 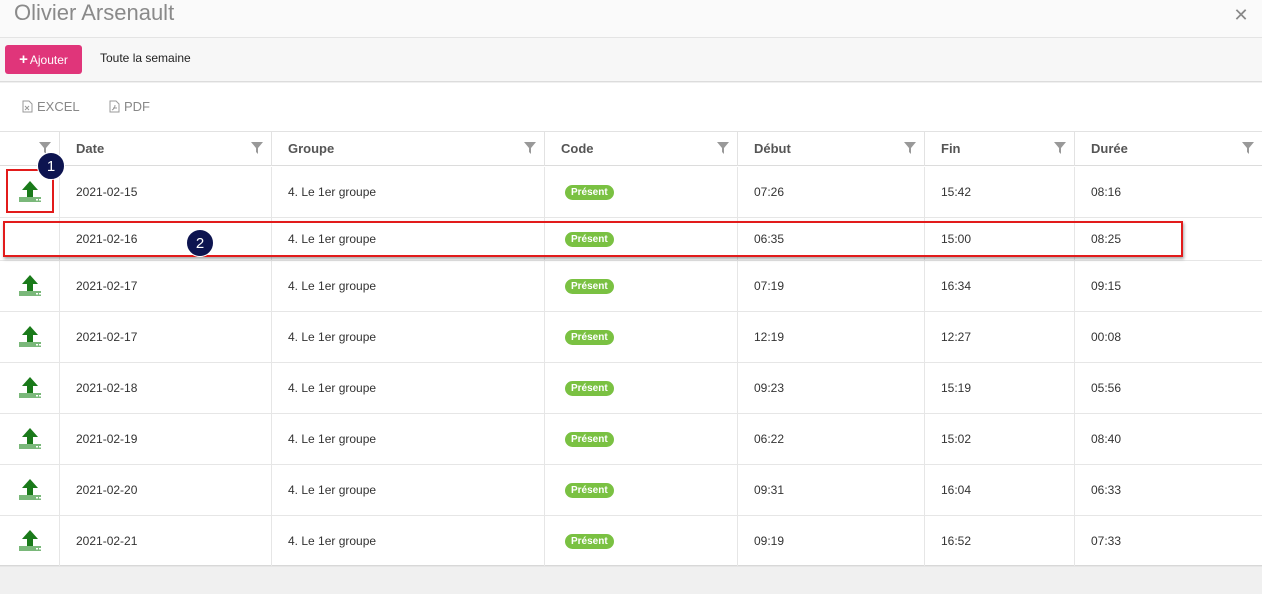 What do you see at coordinates (1000, 286) in the screenshot?
I see `cell-end: 16:34` at bounding box center [1000, 286].